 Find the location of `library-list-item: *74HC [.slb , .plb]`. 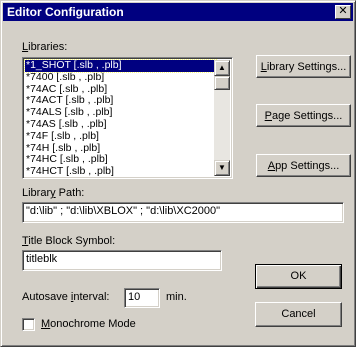

library-list-item: *74HC [.slb , .plb] is located at coordinates (120, 160).